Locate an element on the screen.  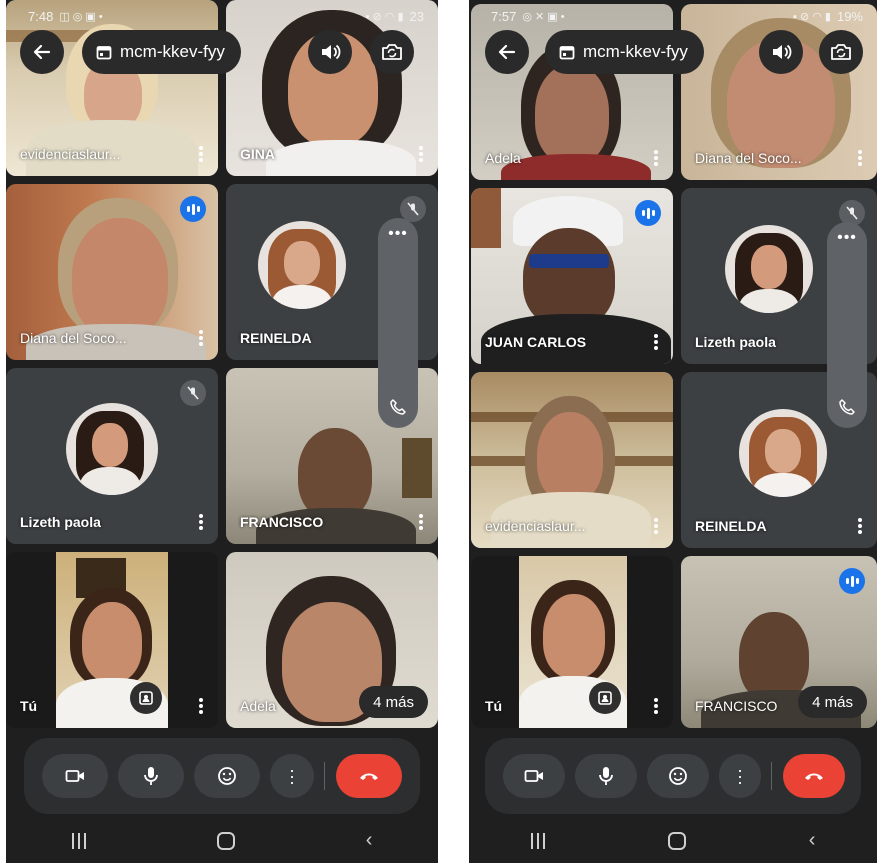
control-divider is located at coordinates (324, 776).